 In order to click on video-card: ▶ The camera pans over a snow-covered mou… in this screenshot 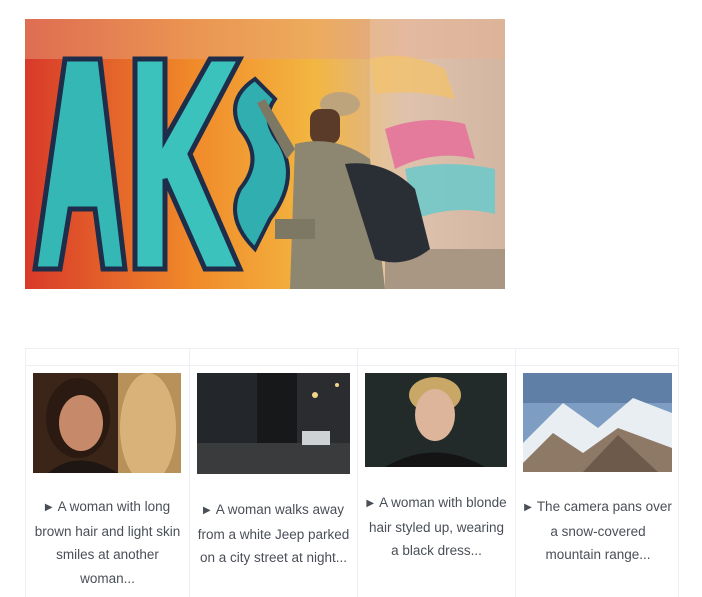, I will do `click(598, 473)`.